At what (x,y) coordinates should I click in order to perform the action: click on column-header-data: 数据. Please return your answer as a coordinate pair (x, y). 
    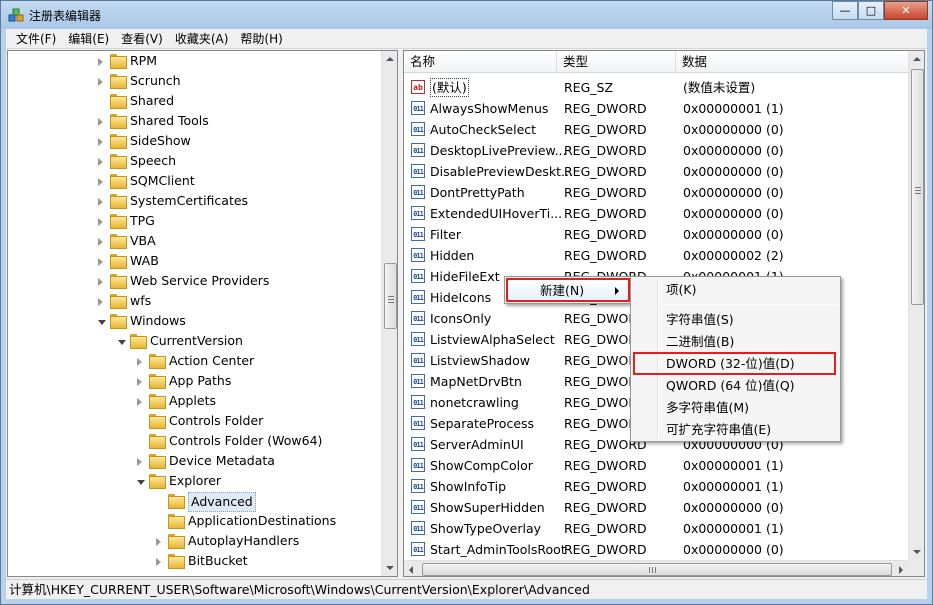
    Looking at the image, I should click on (792, 62).